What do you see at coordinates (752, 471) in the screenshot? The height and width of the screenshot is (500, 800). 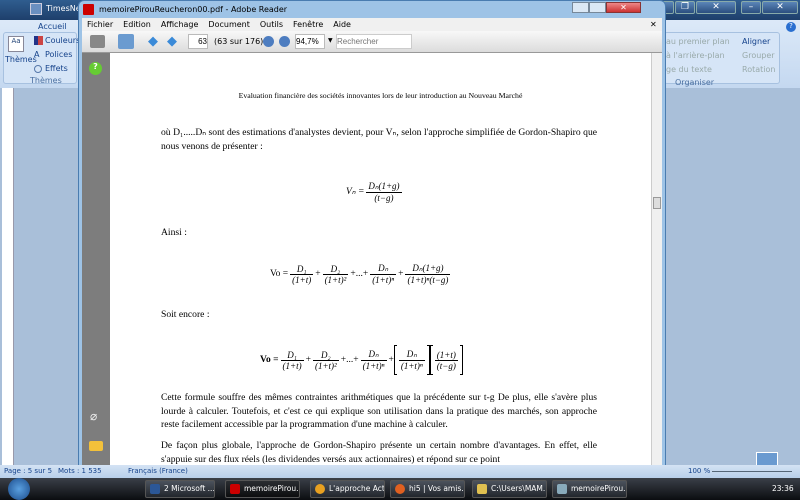 I see `zoom-slider` at bounding box center [752, 471].